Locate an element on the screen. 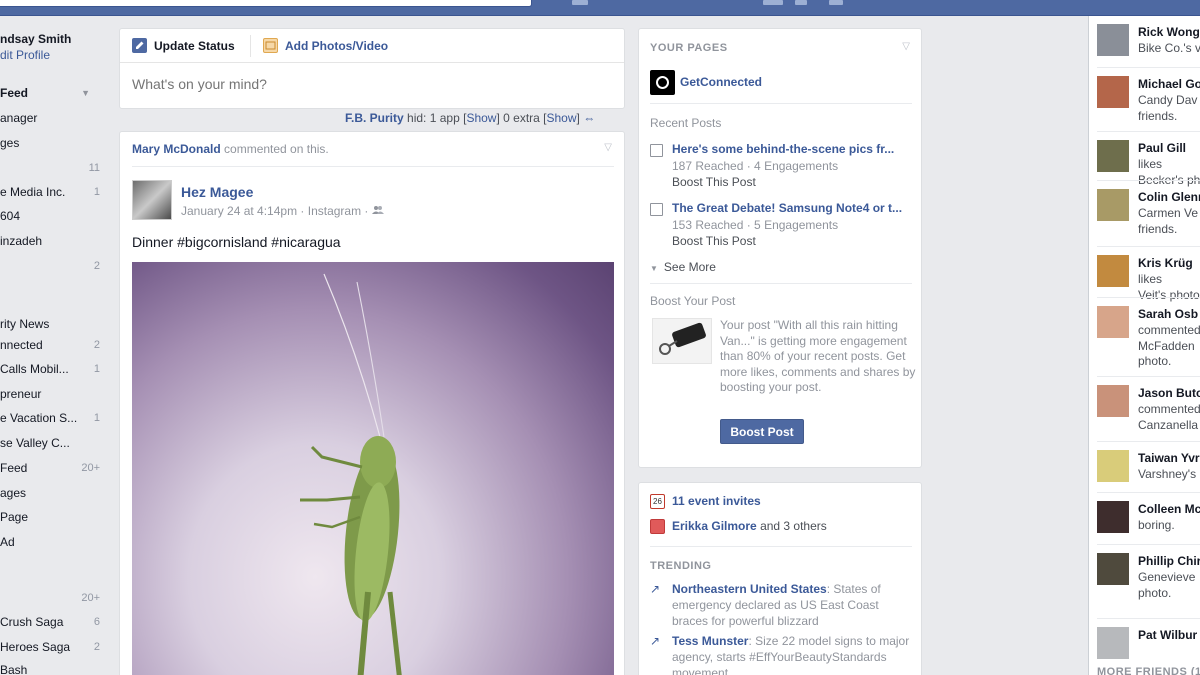  chat-friend: Phillip Chir Genevieve photo. is located at coordinates (1148, 574).